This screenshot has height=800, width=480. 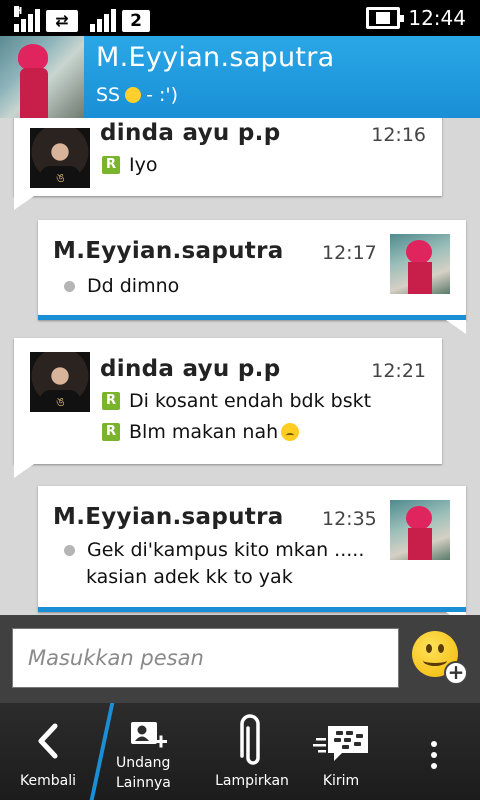 I want to click on attach-icon, so click(x=252, y=741).